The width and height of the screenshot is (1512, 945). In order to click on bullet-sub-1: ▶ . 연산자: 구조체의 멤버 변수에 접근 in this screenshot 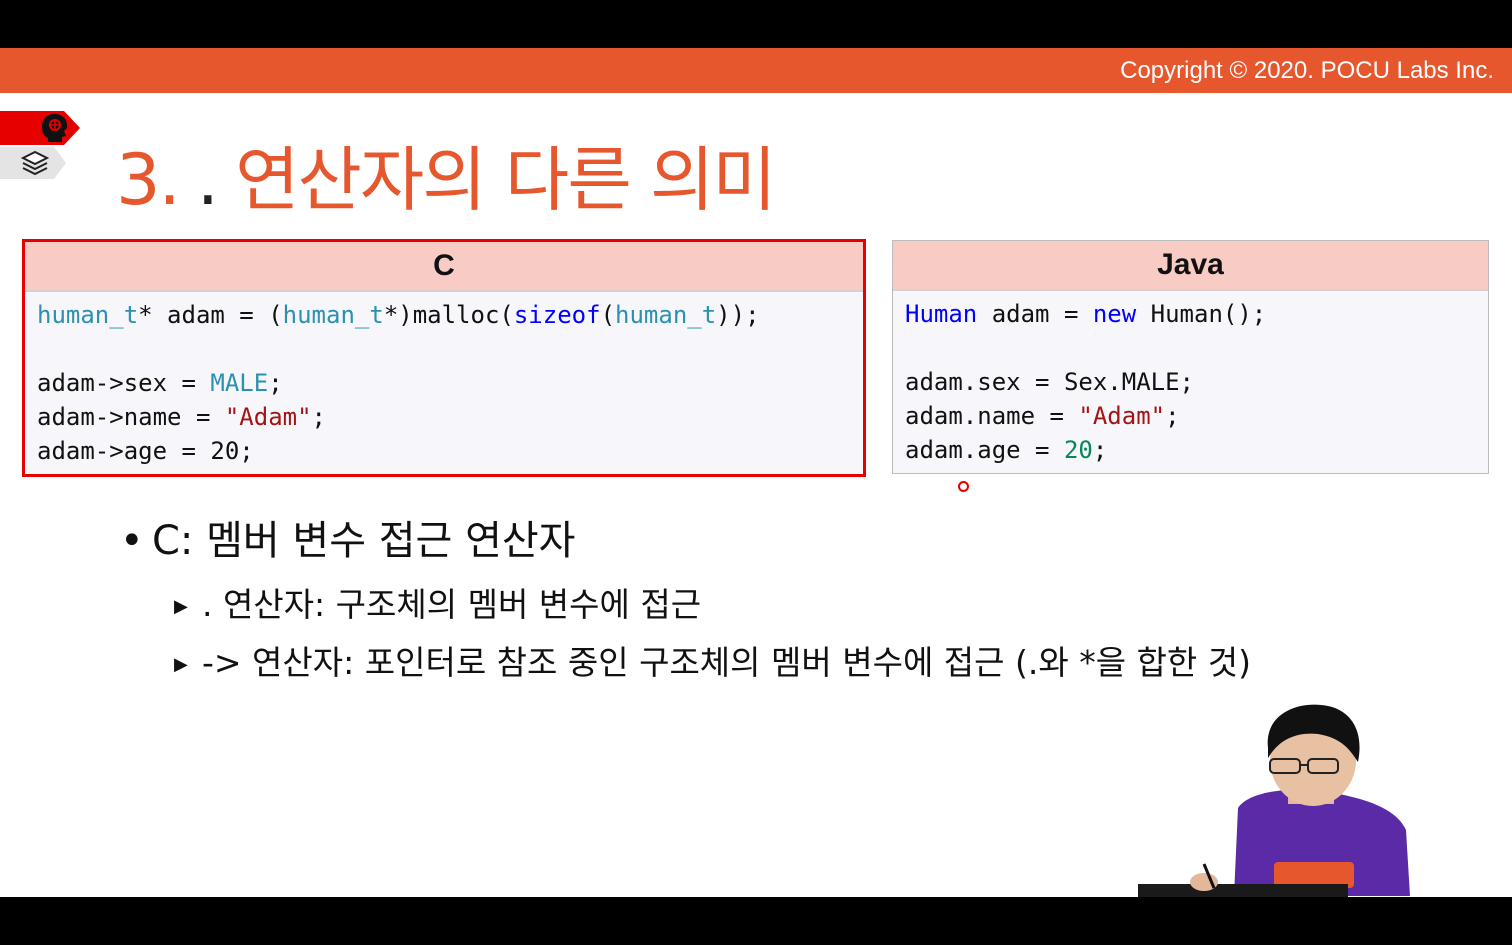, I will do `click(437, 602)`.